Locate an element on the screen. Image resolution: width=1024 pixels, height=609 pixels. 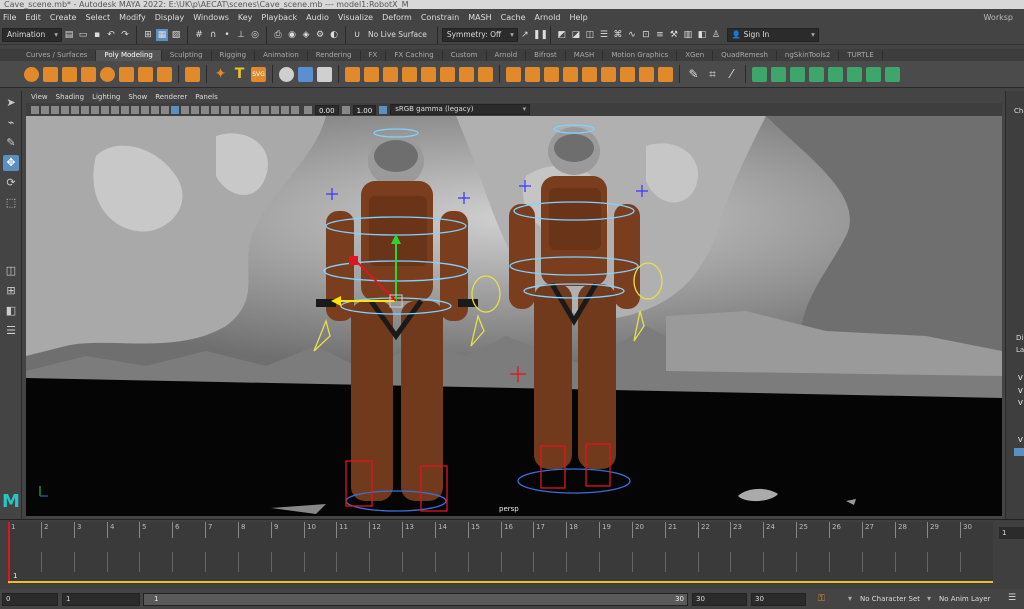
shelf-tab-fx: FX is located at coordinates (374, 55).